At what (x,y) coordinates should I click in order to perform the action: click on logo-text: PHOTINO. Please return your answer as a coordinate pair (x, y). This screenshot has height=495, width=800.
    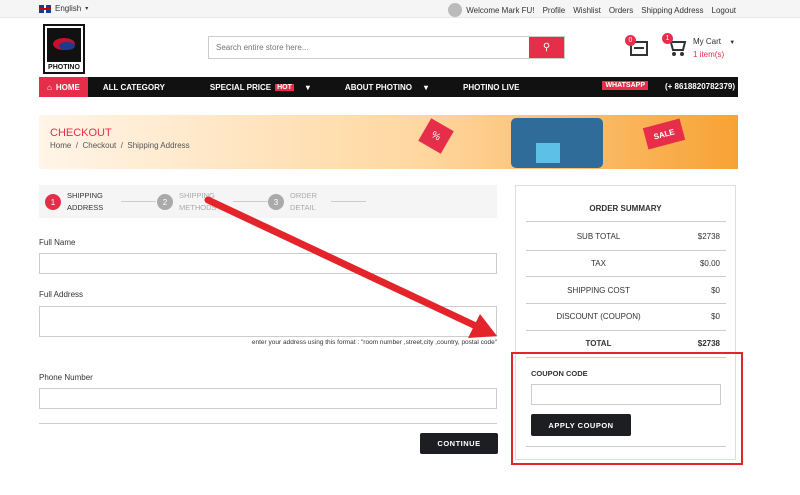
    Looking at the image, I should click on (64, 67).